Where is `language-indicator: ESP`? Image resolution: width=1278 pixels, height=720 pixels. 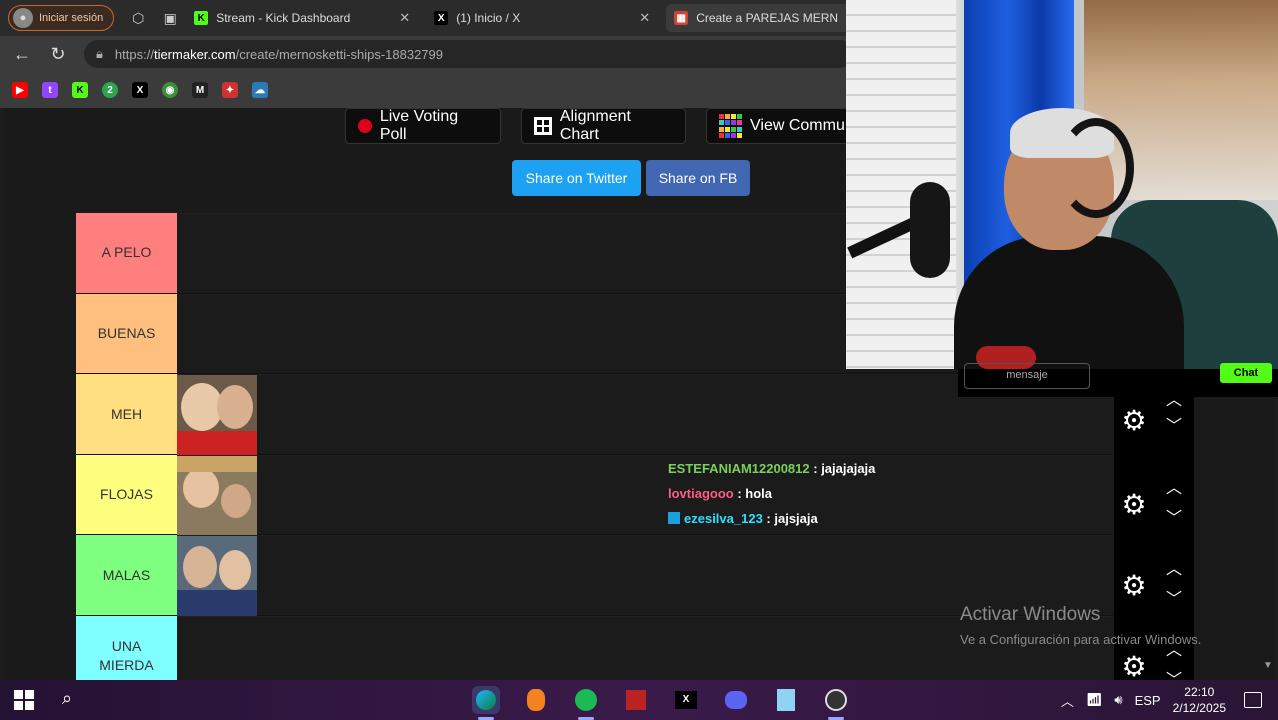
language-indicator: ESP is located at coordinates (1148, 700).